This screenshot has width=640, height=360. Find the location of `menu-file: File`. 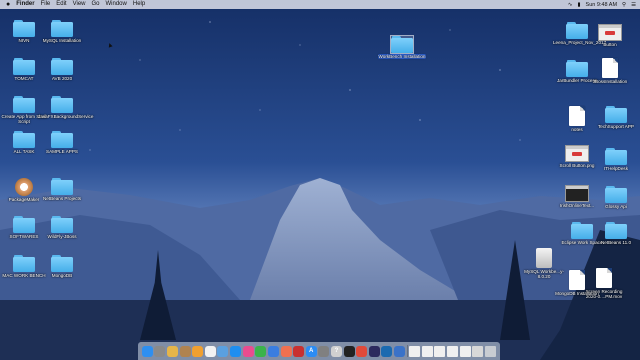

menu-file: File is located at coordinates (46, 4).